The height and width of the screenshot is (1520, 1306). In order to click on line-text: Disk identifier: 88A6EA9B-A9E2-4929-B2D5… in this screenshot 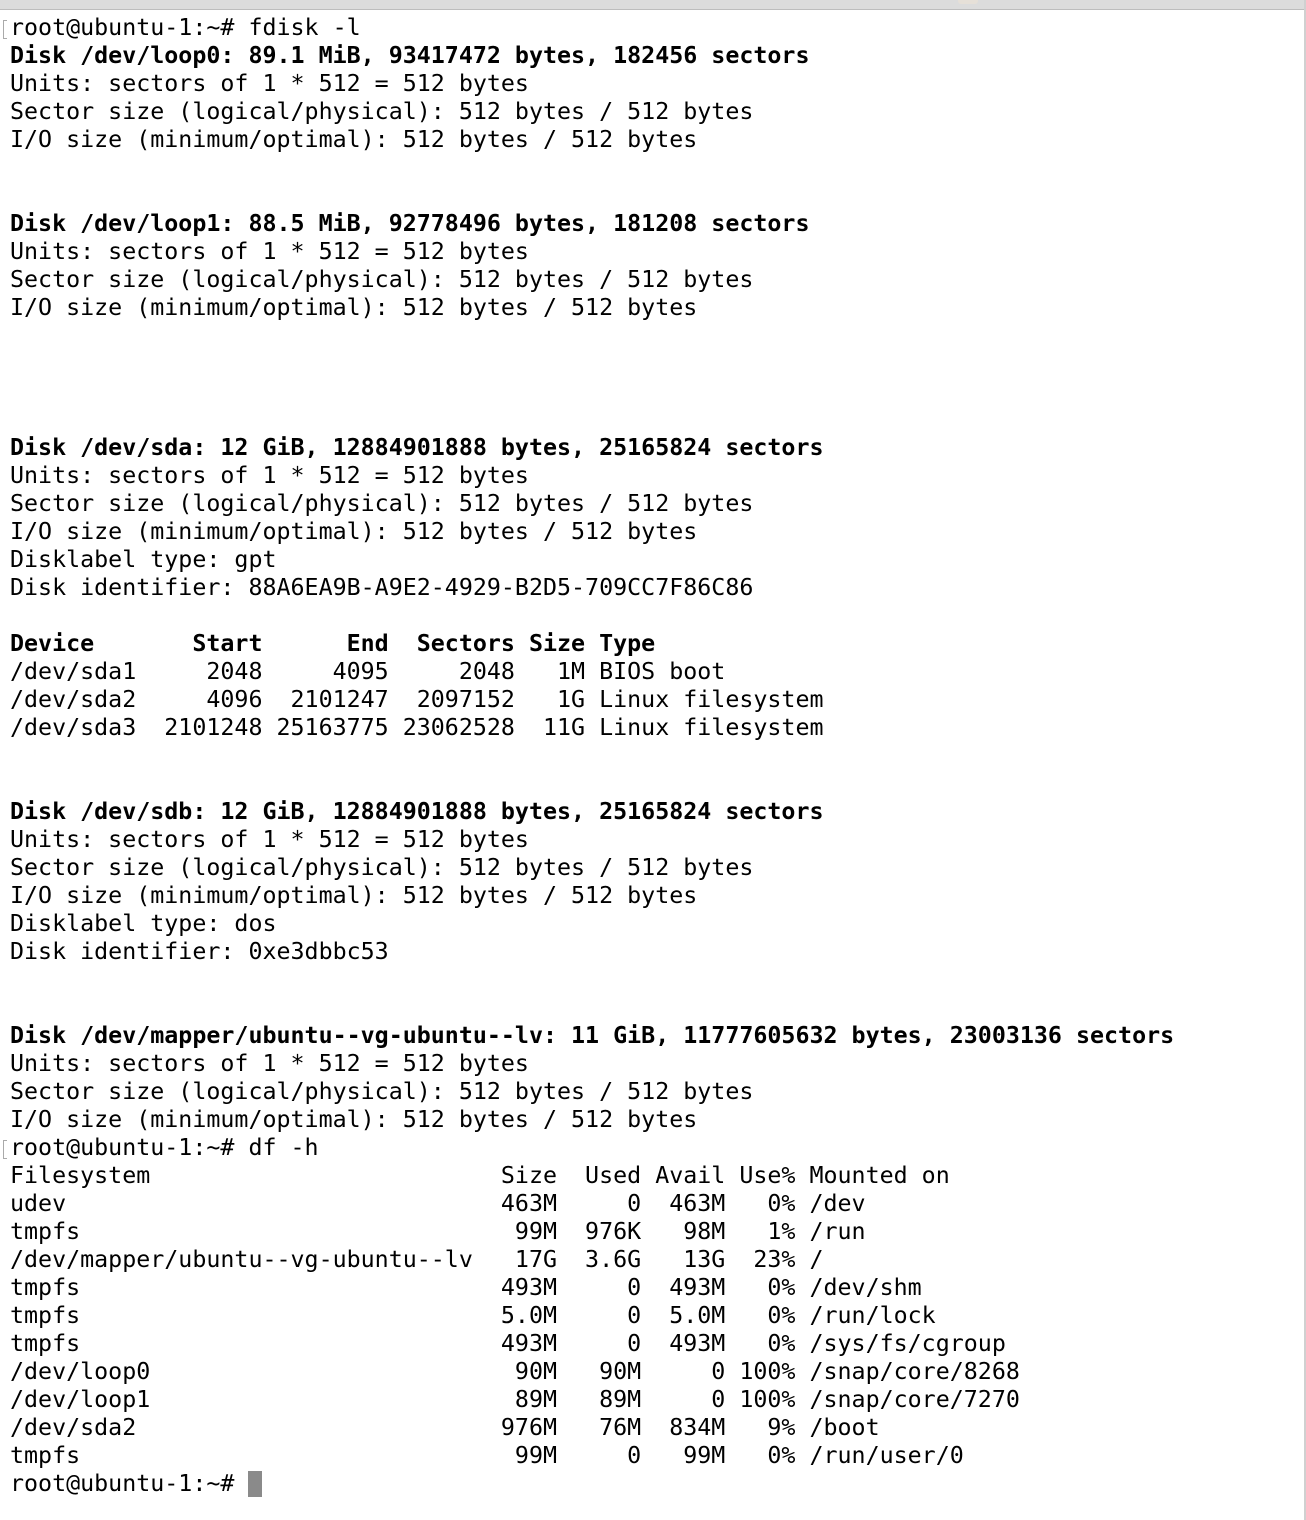, I will do `click(382, 587)`.